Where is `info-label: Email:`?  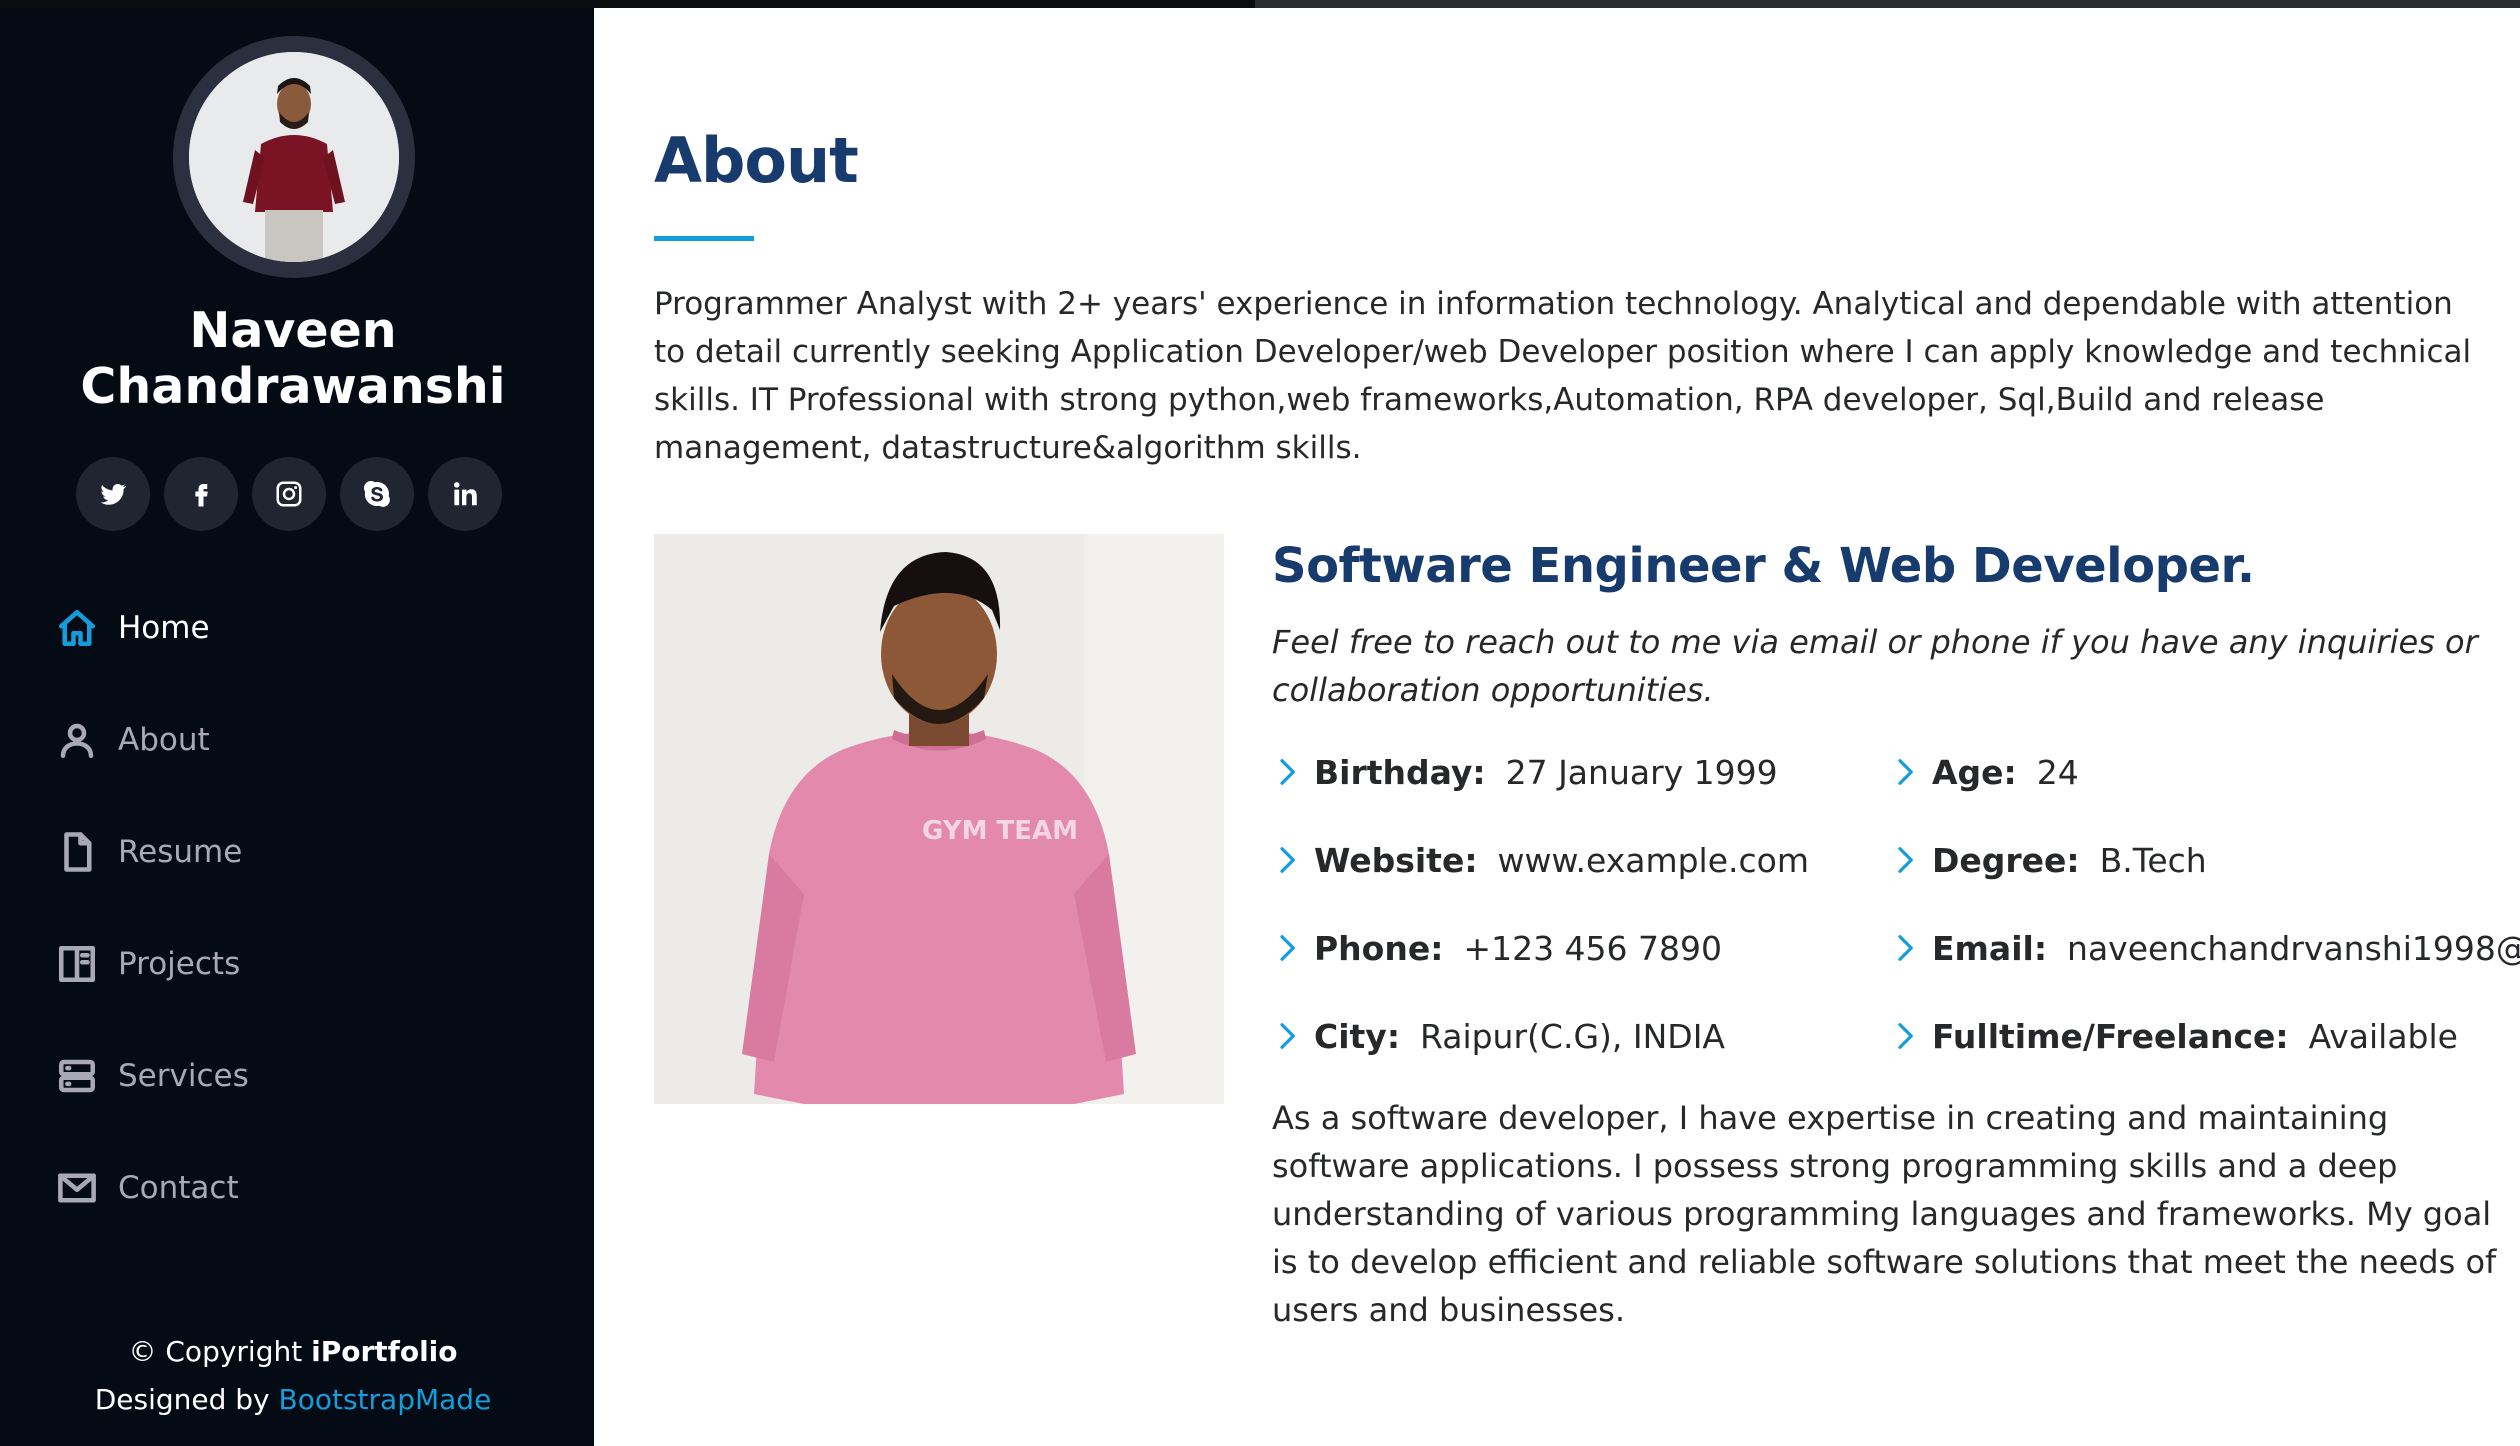
info-label: Email: is located at coordinates (1990, 948).